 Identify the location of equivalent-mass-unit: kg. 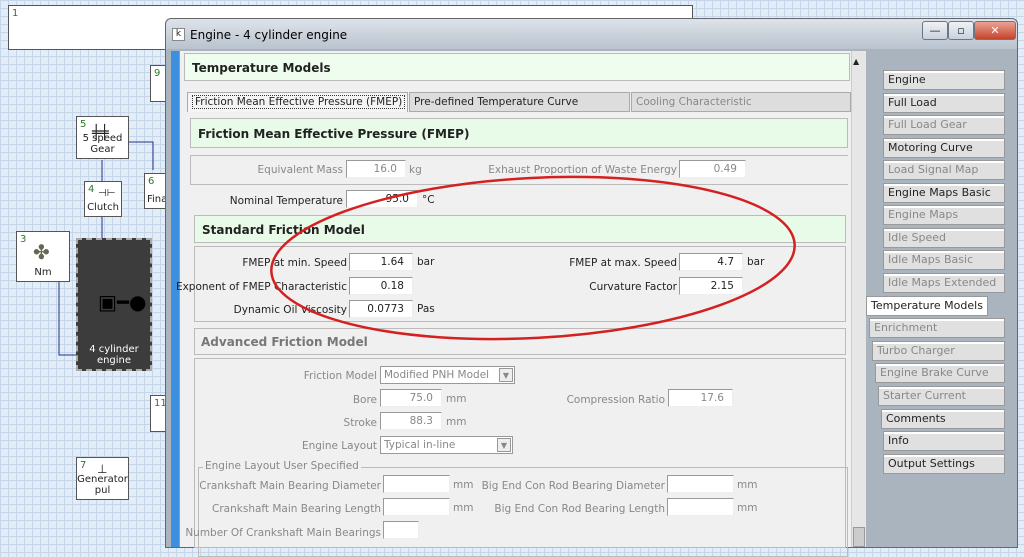
(415, 170).